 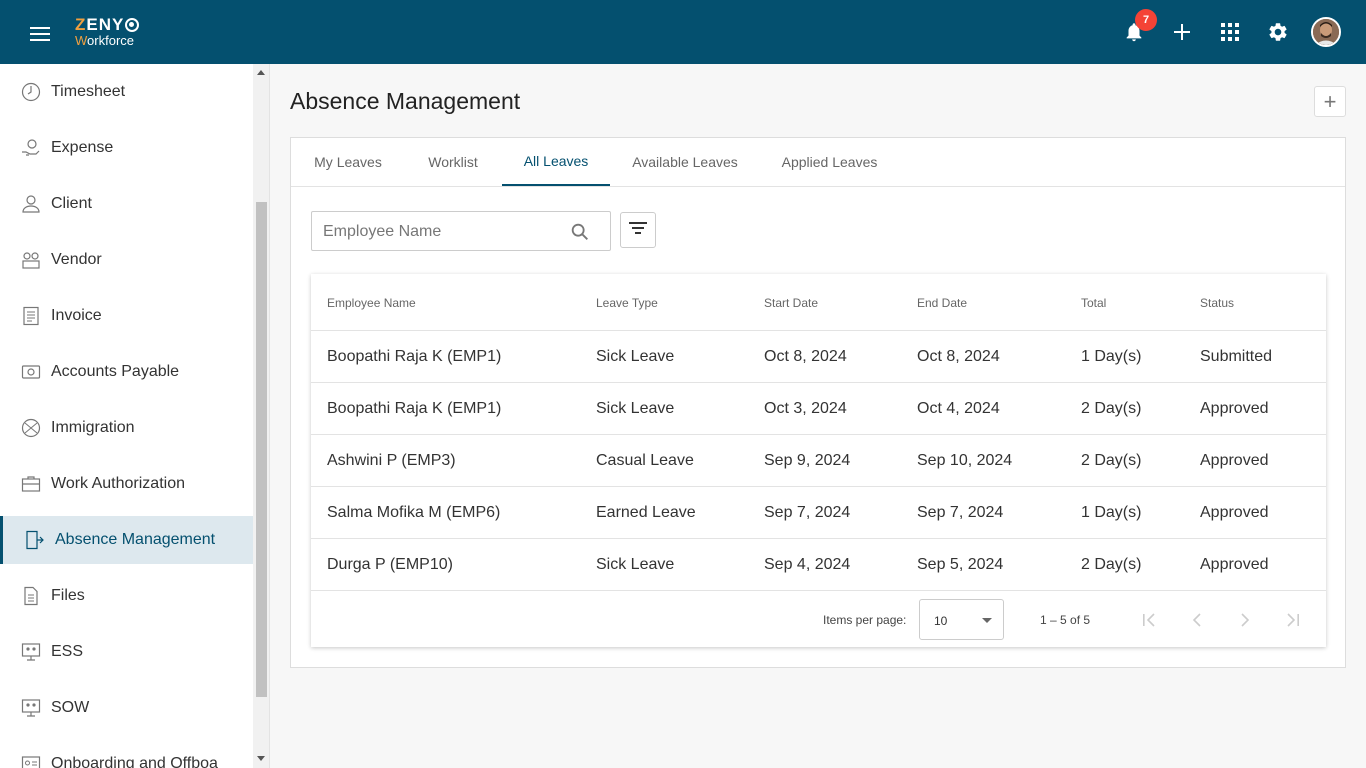 I want to click on sidebar-item-sow: SOW, so click(x=126, y=708).